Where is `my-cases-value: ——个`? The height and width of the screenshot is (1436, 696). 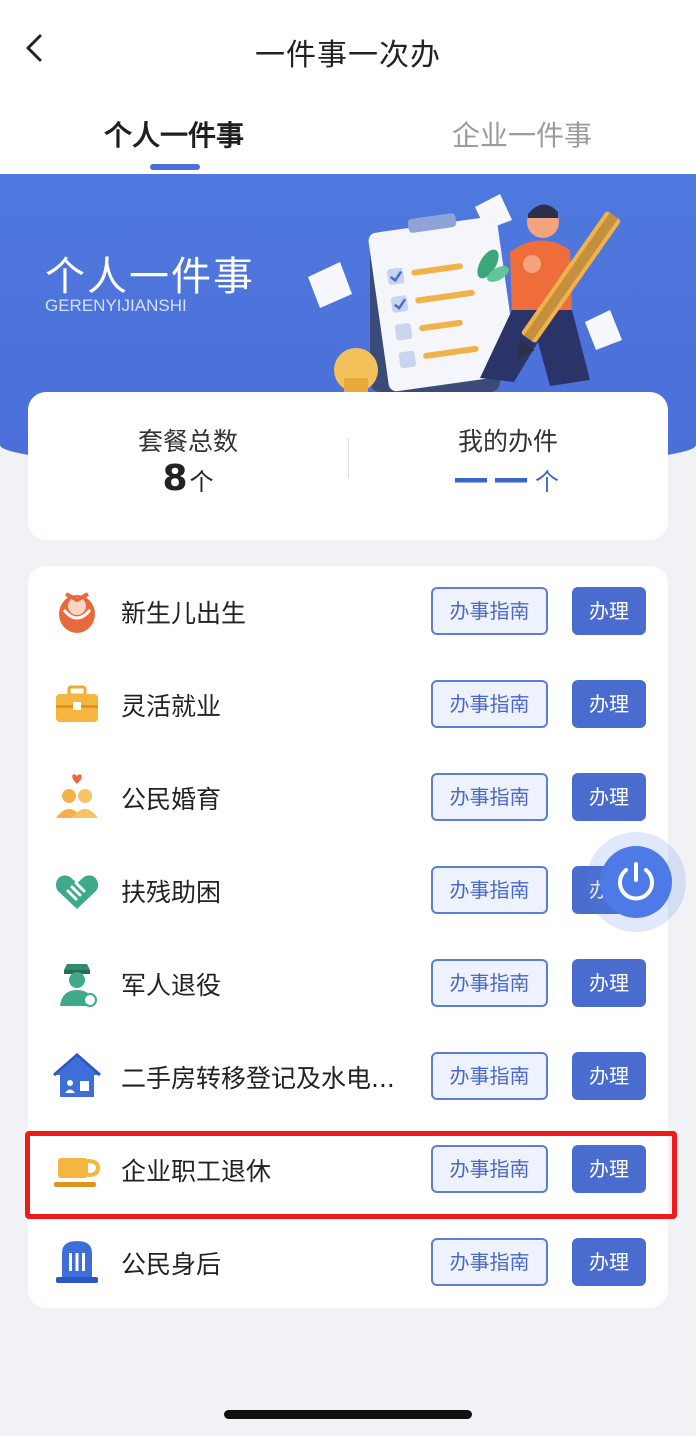
my-cases-value: ——个 is located at coordinates (508, 478).